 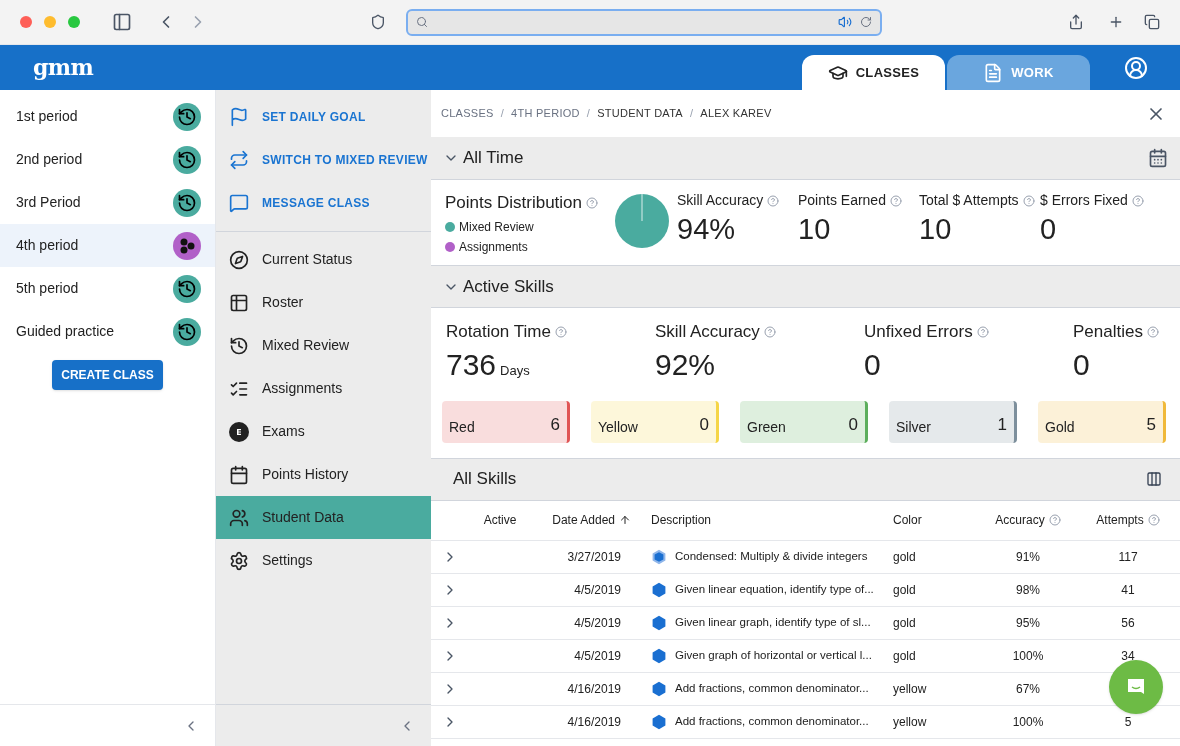 What do you see at coordinates (496, 227) in the screenshot?
I see `legend-label: Mixed Review` at bounding box center [496, 227].